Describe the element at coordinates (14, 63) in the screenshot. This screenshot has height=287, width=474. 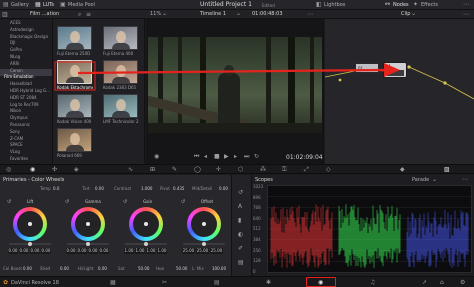
I see `lut-folder-item: ARRI` at that location.